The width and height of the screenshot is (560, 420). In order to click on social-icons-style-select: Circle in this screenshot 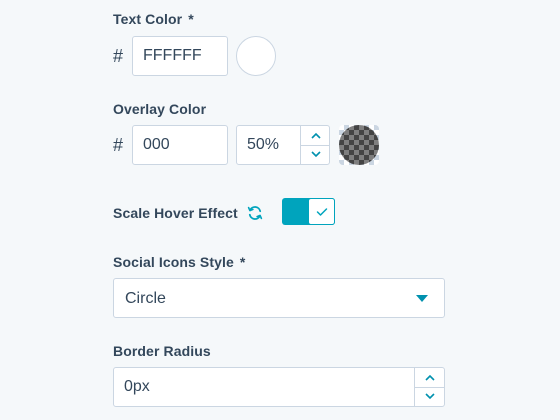, I will do `click(279, 298)`.